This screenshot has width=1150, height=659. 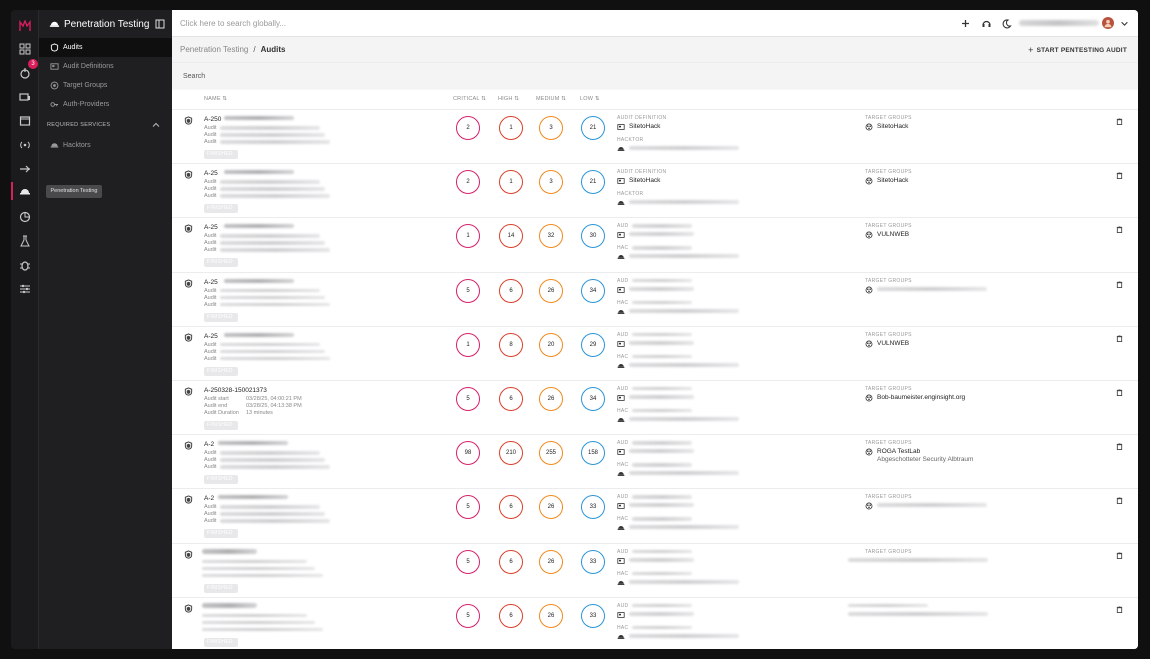 What do you see at coordinates (259, 412) in the screenshot?
I see `audit-duration-value: 13 minutes` at bounding box center [259, 412].